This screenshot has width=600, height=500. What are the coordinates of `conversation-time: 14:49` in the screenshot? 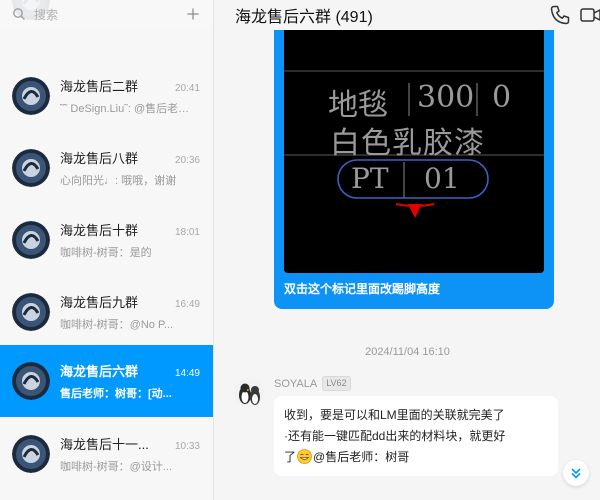 It's located at (187, 373).